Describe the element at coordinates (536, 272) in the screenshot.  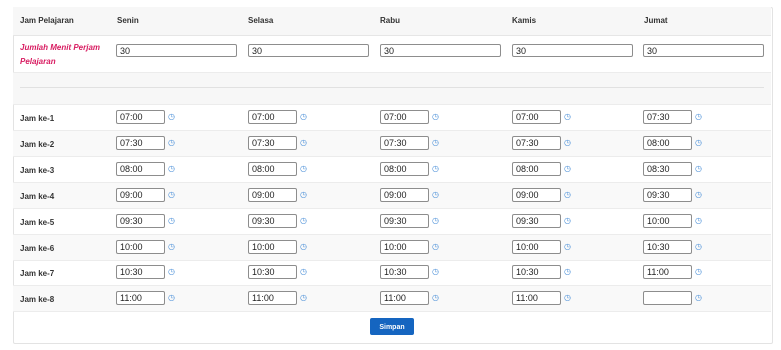
I see `time-input-jam-7-kamis` at that location.